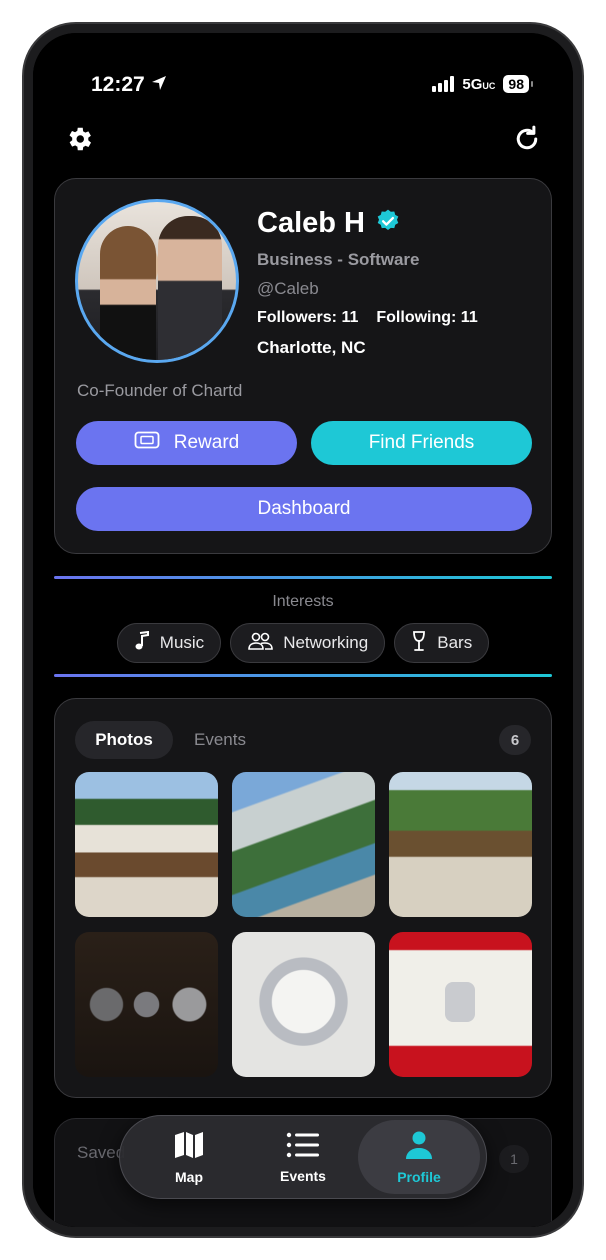 This screenshot has height=1260, width=606. I want to click on person-icon, so click(419, 1146).